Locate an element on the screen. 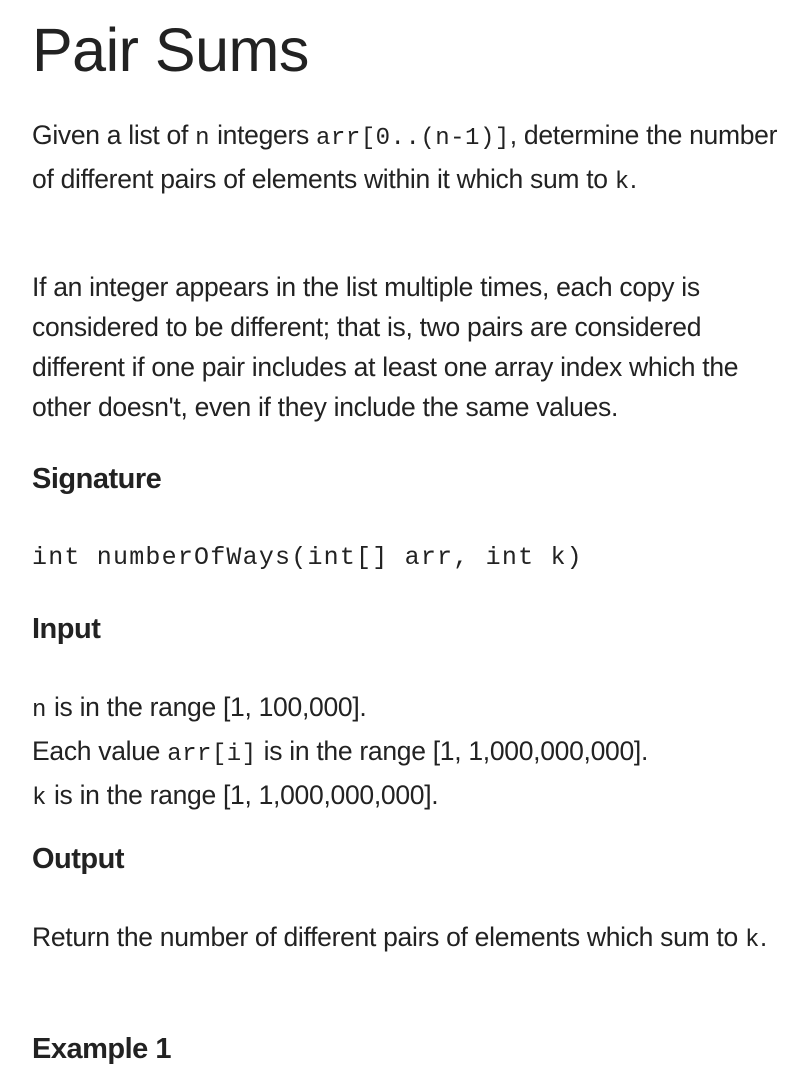  input-text-arr: is in the range [1, 1,000,000,000]. is located at coordinates (452, 751).